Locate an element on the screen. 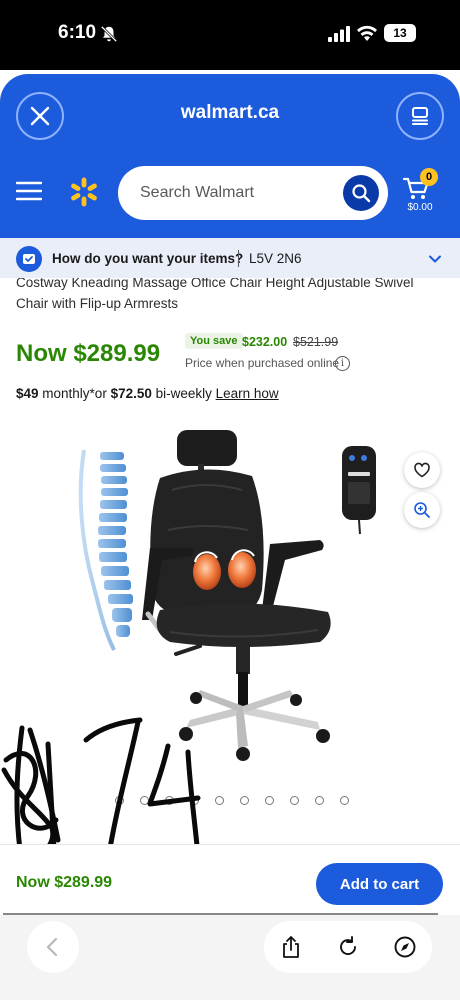 This screenshot has height=1000, width=460. search-bar is located at coordinates (253, 193).